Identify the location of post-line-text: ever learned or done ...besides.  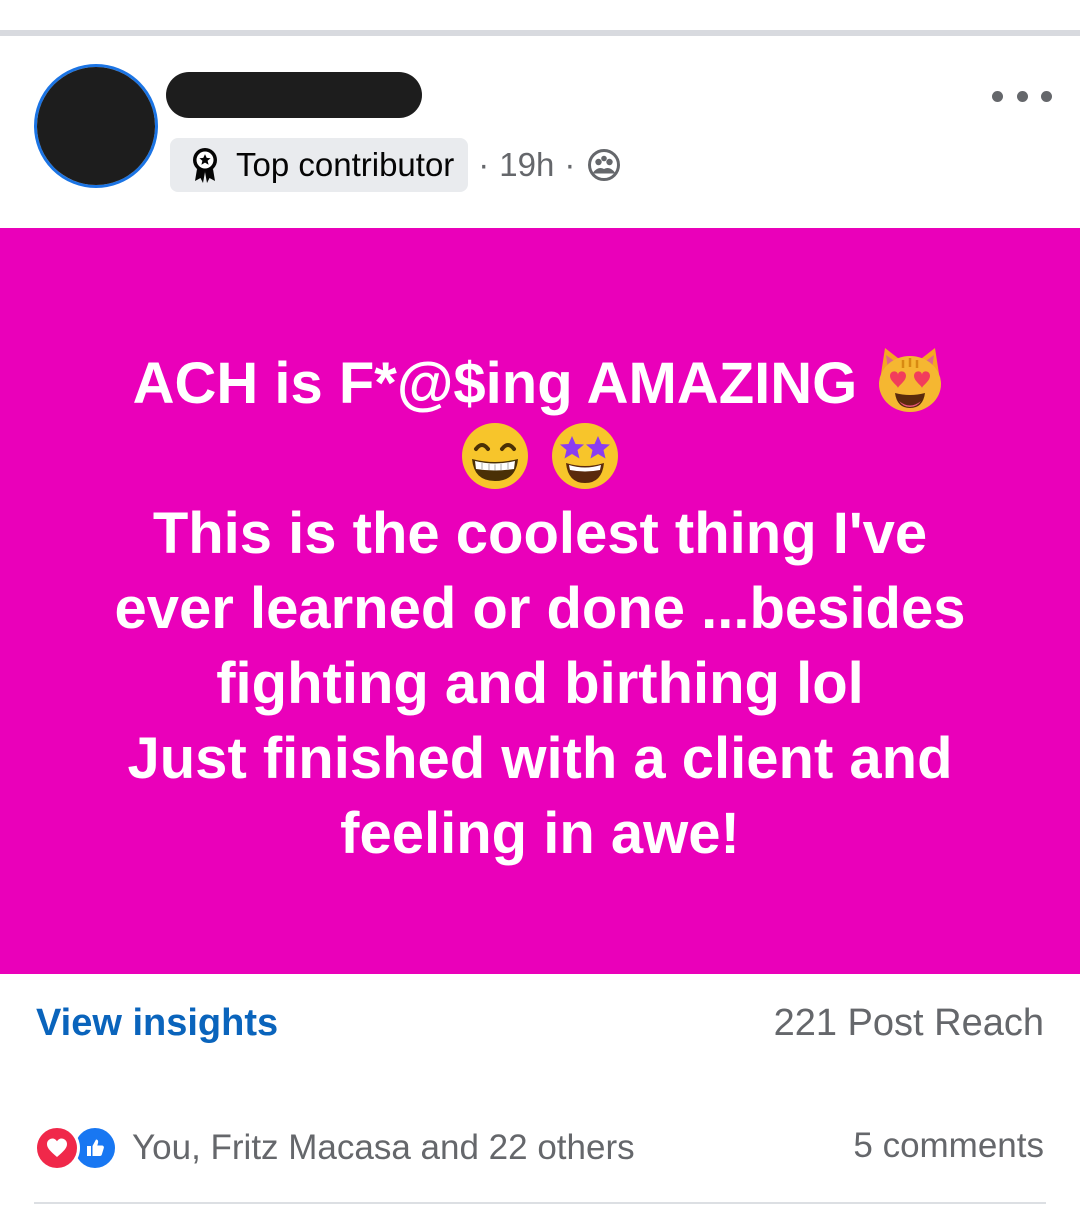
(540, 608).